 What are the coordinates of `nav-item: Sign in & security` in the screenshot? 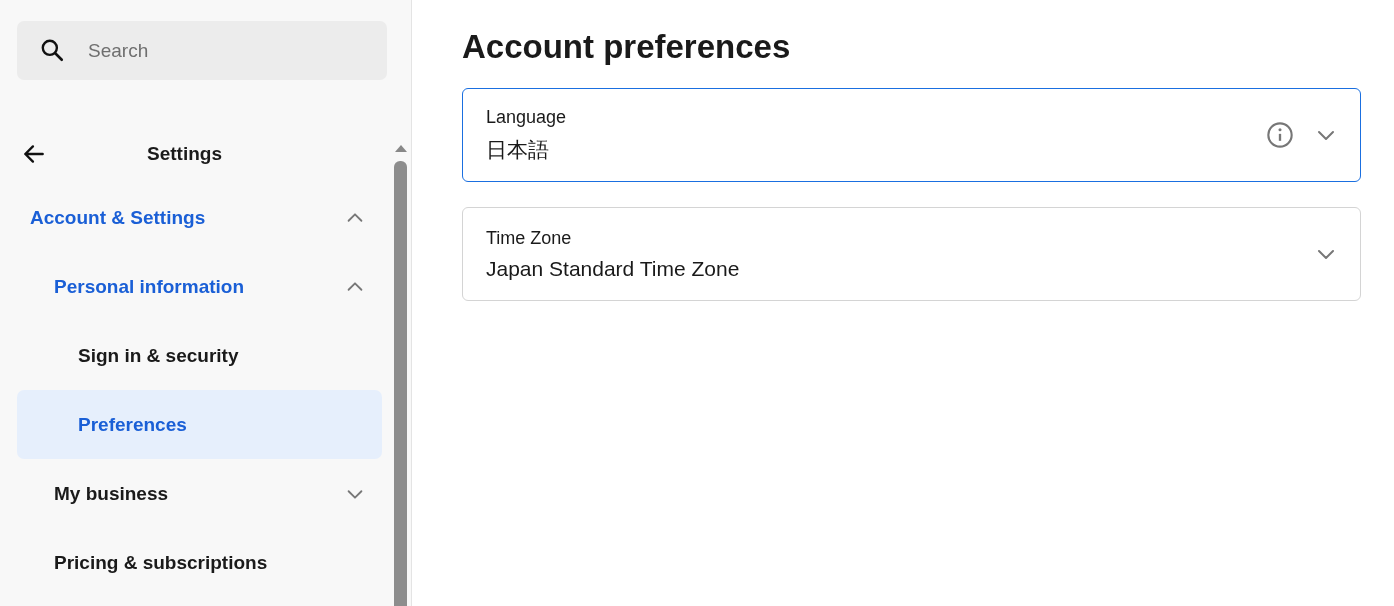 It's located at (199, 355).